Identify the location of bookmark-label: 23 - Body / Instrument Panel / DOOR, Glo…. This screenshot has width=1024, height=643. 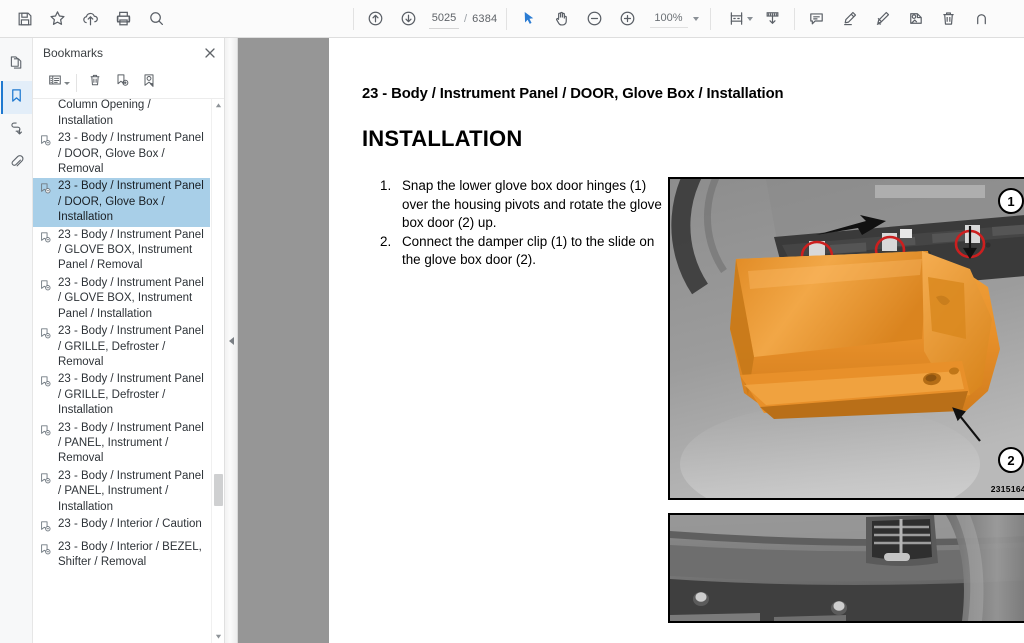
(131, 154).